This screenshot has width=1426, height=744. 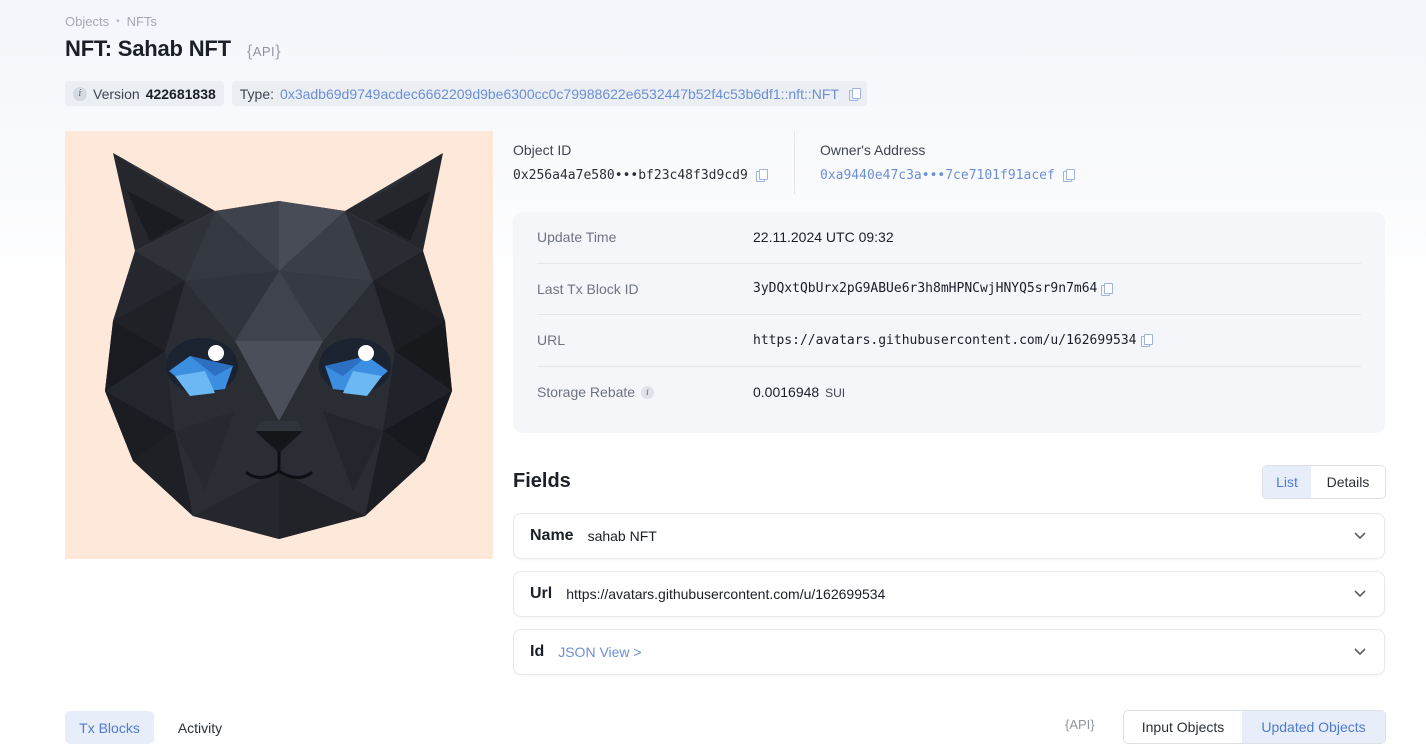 I want to click on storage-rebate-value-wrap: 0.0016948 SUI, so click(x=799, y=392).